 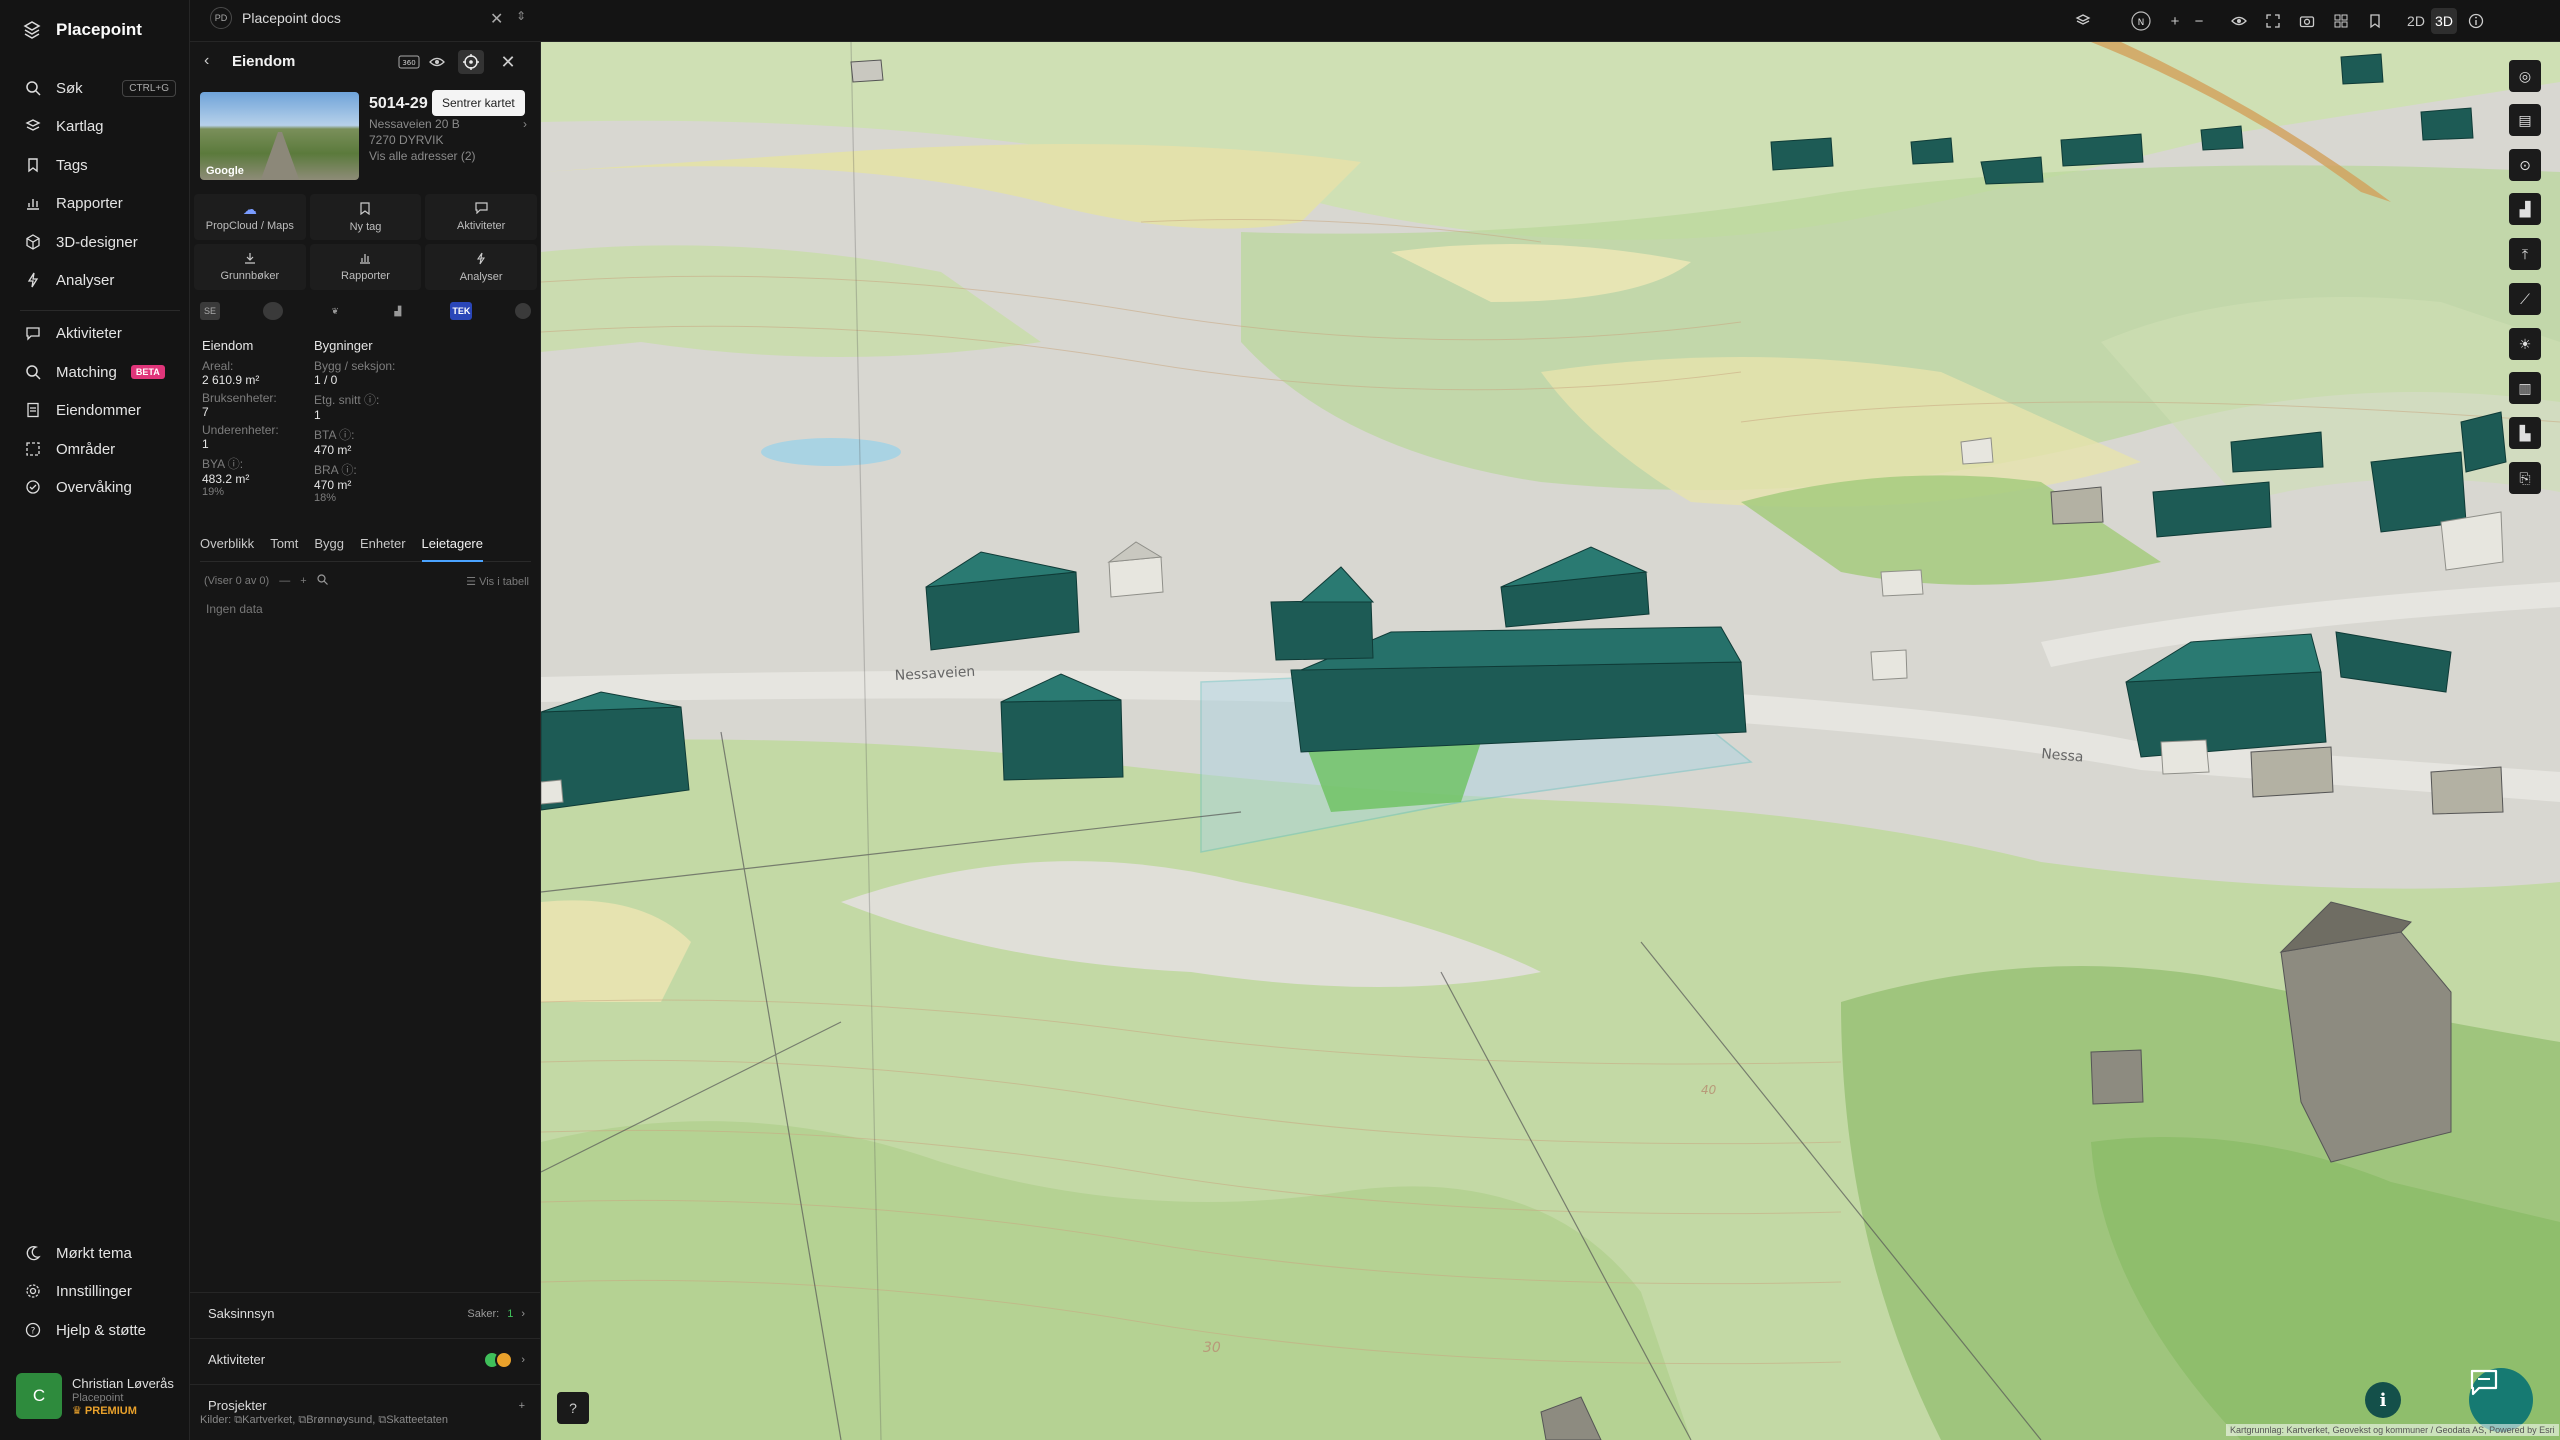 I want to click on camera-icon, so click(x=2307, y=21).